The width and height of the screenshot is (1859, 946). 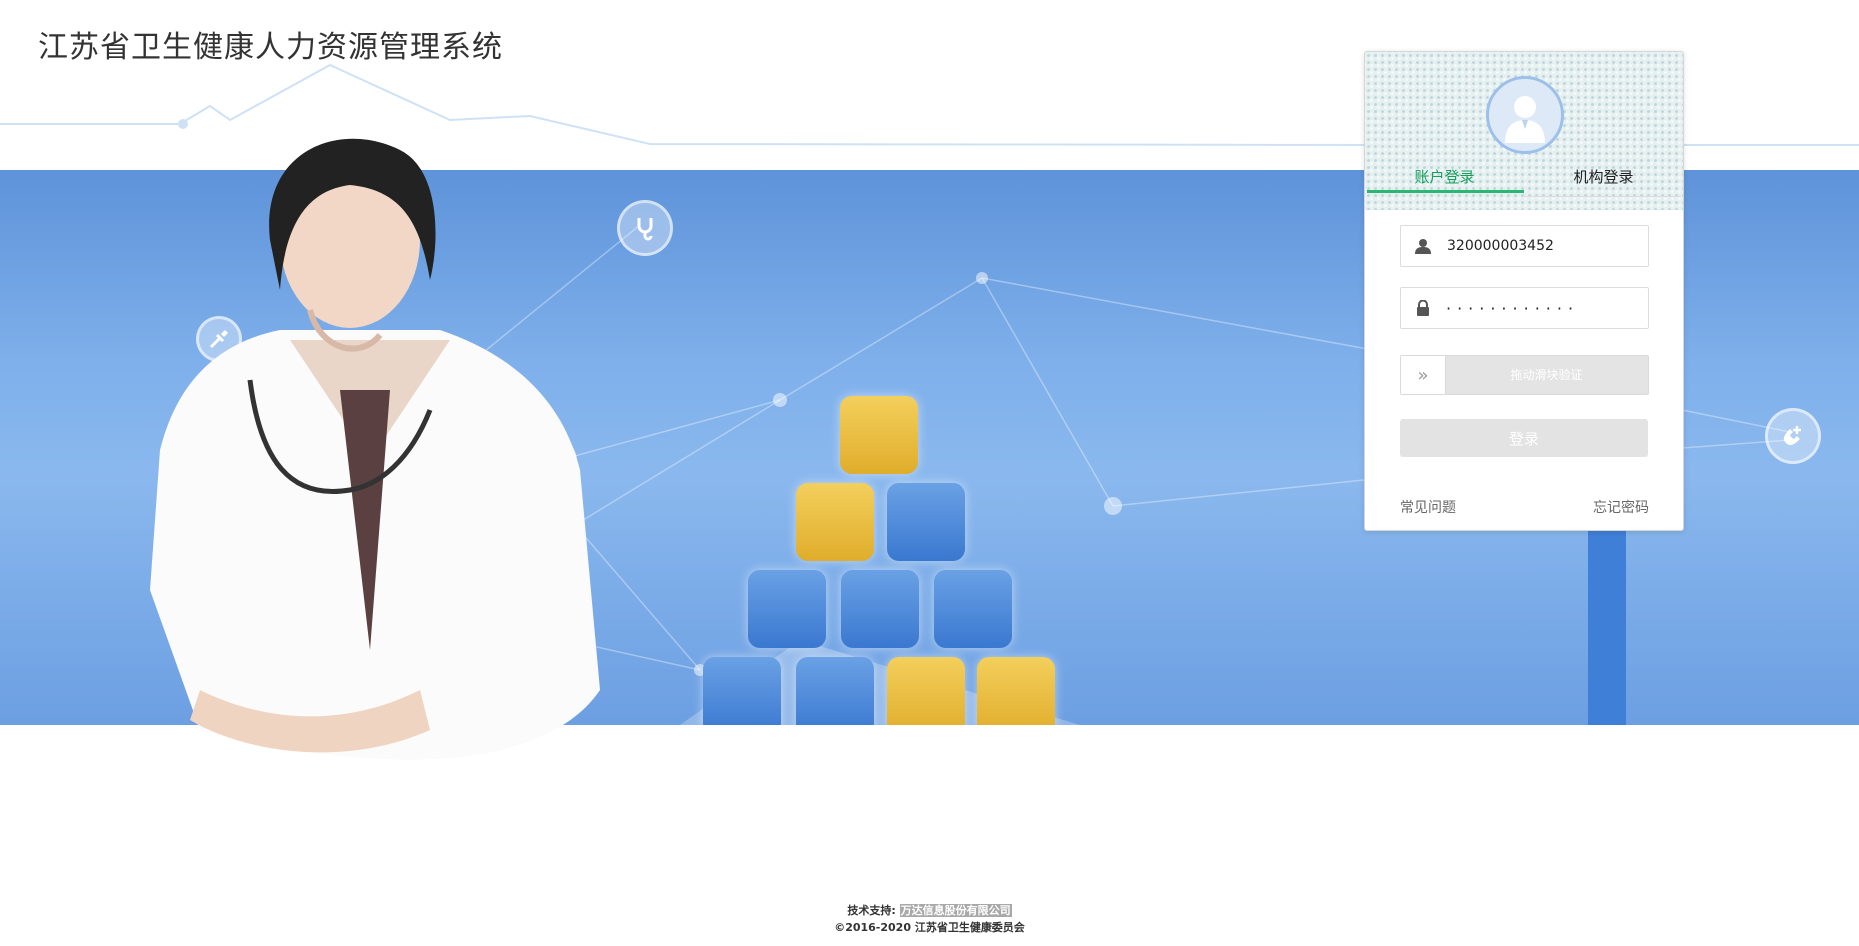 I want to click on footer-copyright: ©2016-2020 江苏省卫生健康委员会, so click(x=929, y=927).